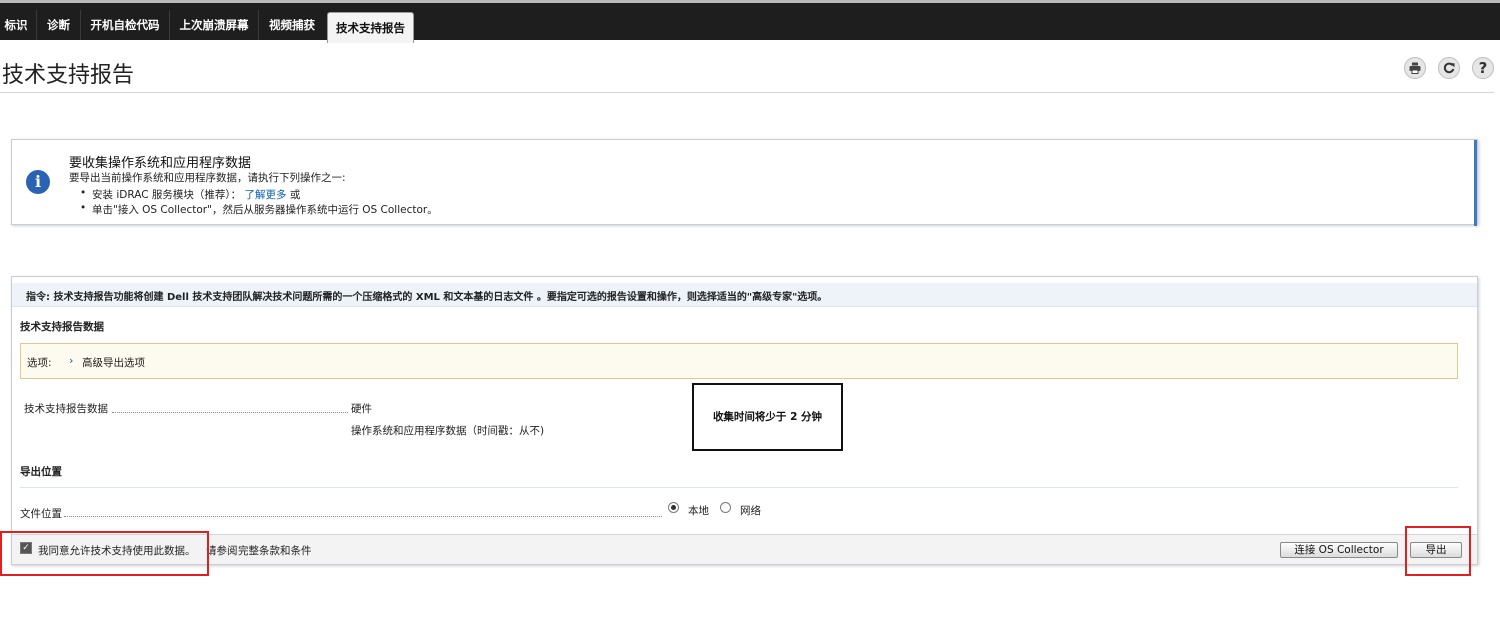 Image resolution: width=1500 pixels, height=634 pixels. Describe the element at coordinates (68, 75) in the screenshot. I see `page-title: 技术支持报告` at that location.